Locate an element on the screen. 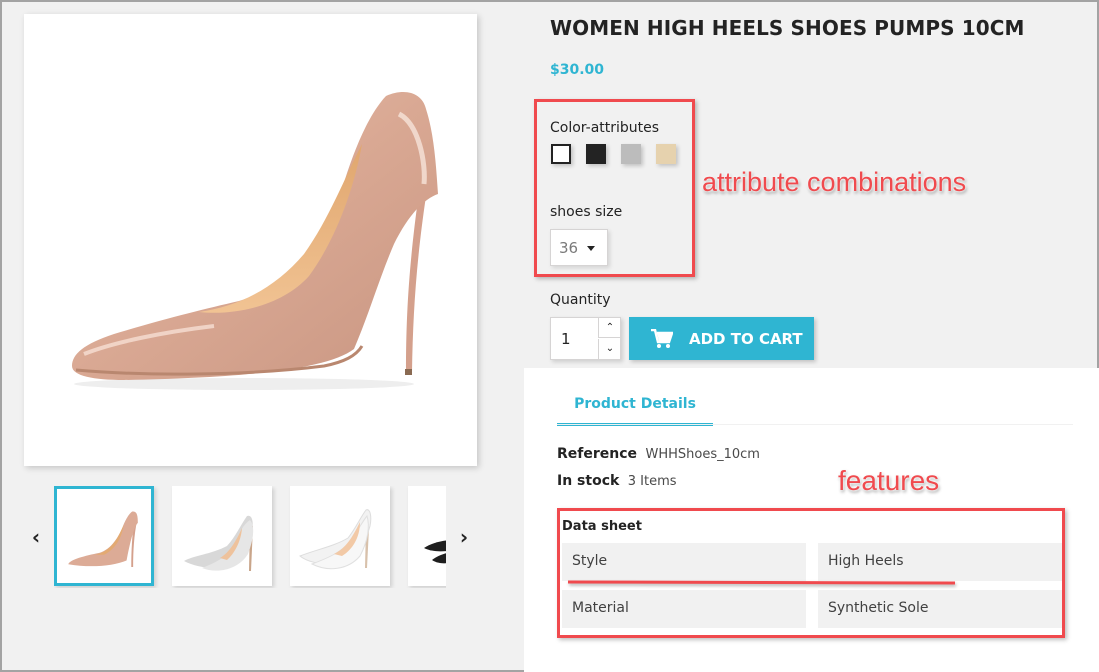 The height and width of the screenshot is (672, 1099). quantity-label: Quantity is located at coordinates (580, 300).